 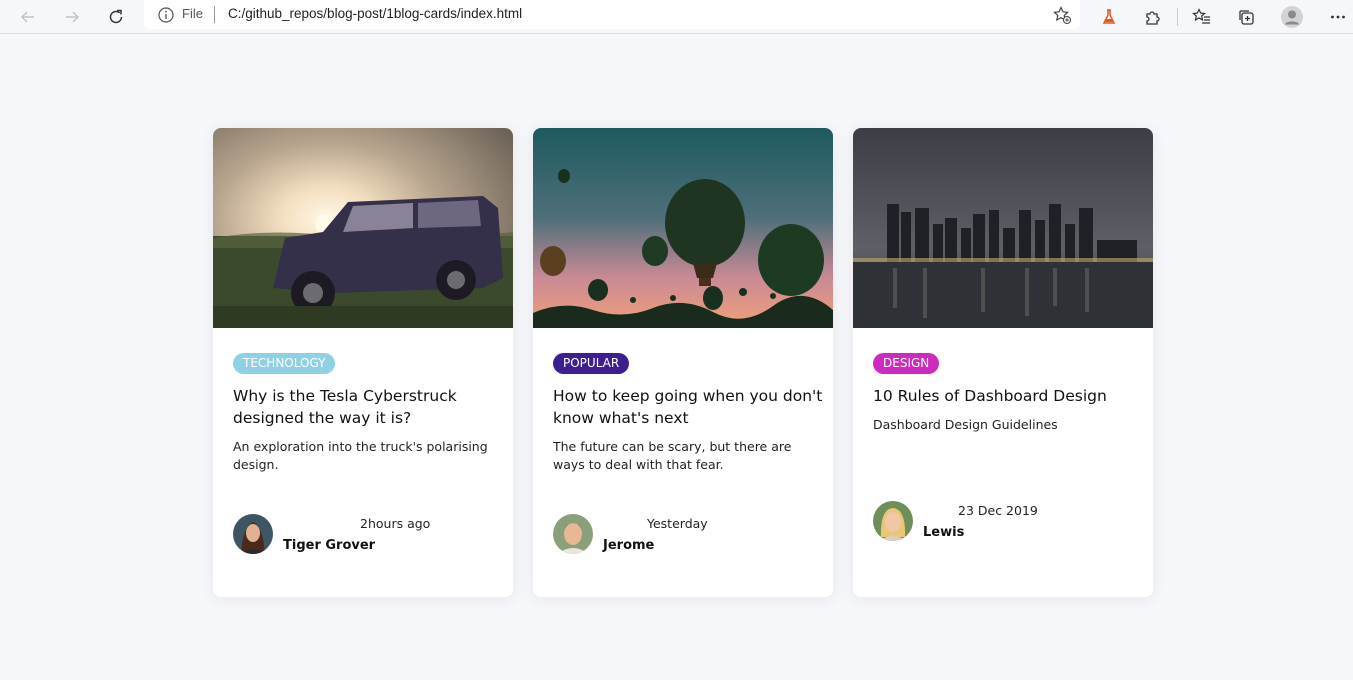 What do you see at coordinates (943, 532) in the screenshot?
I see `author-name: Lewis` at bounding box center [943, 532].